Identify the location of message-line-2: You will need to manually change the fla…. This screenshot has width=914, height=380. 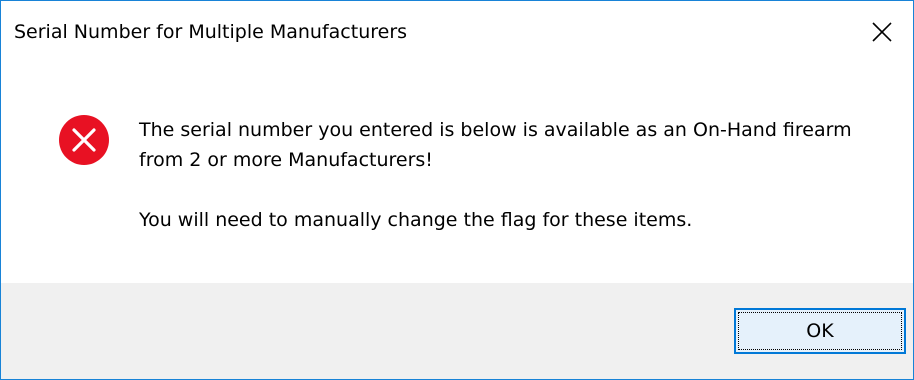
(416, 220).